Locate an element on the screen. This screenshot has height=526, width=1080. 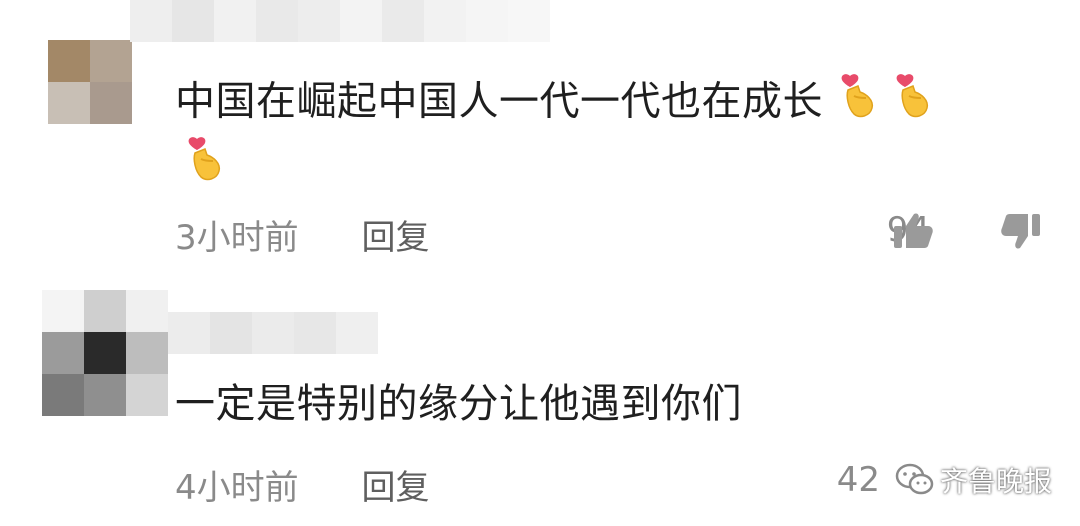
comment-time: 4小时前 is located at coordinates (237, 488).